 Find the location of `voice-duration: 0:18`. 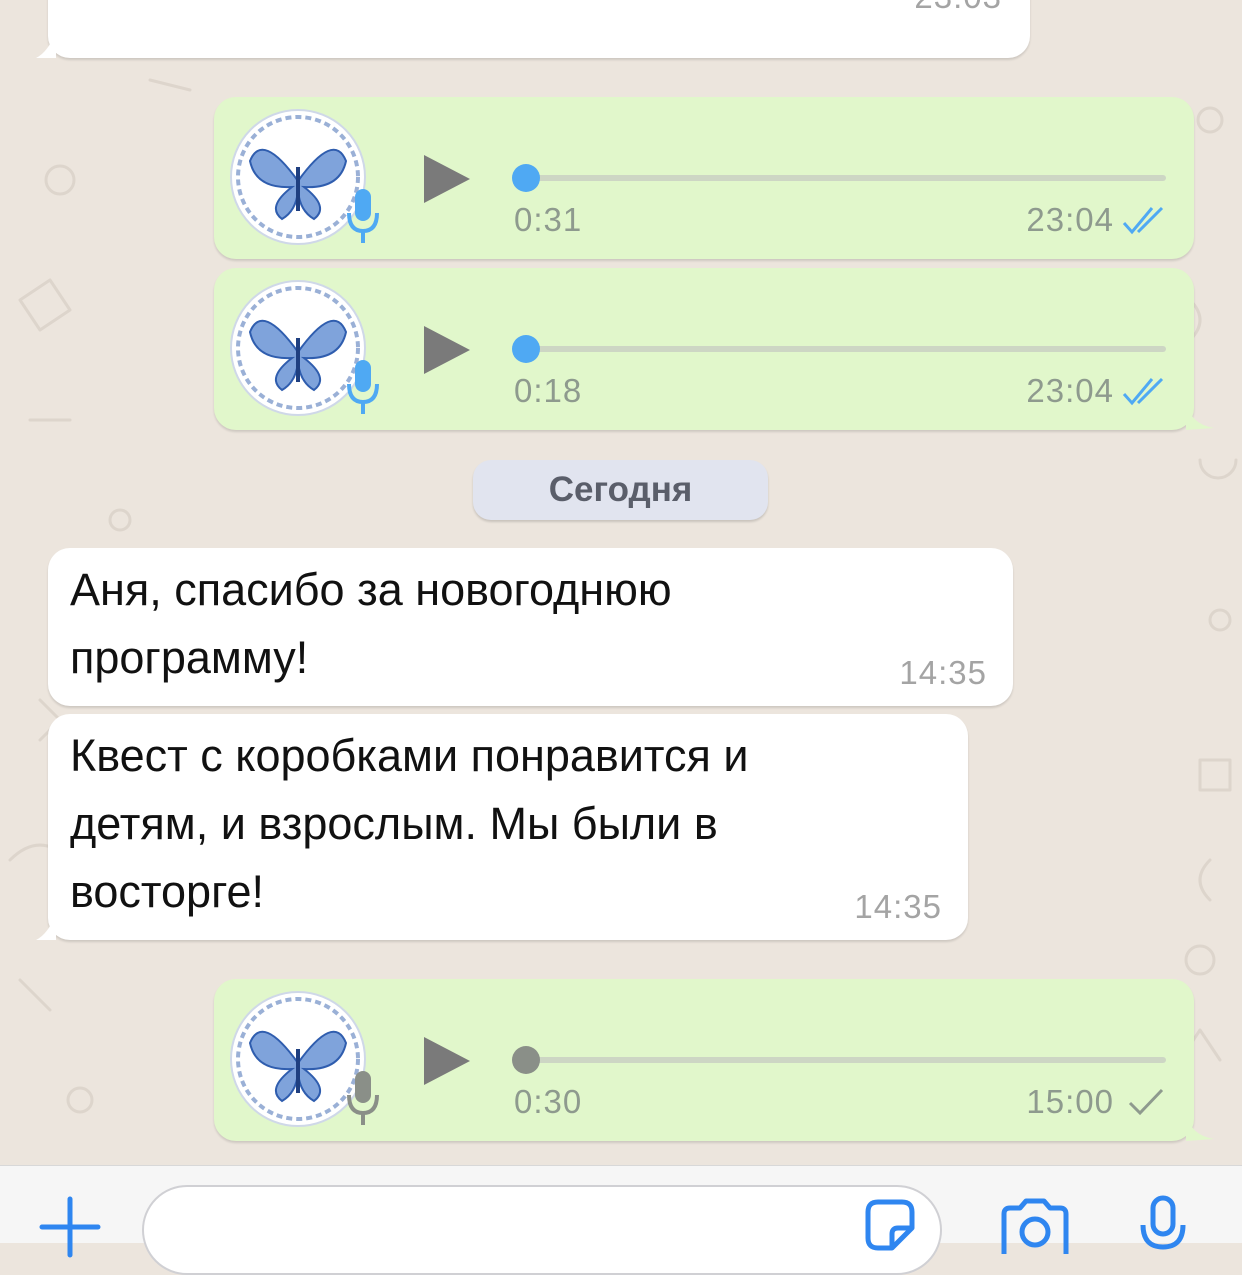

voice-duration: 0:18 is located at coordinates (548, 390).